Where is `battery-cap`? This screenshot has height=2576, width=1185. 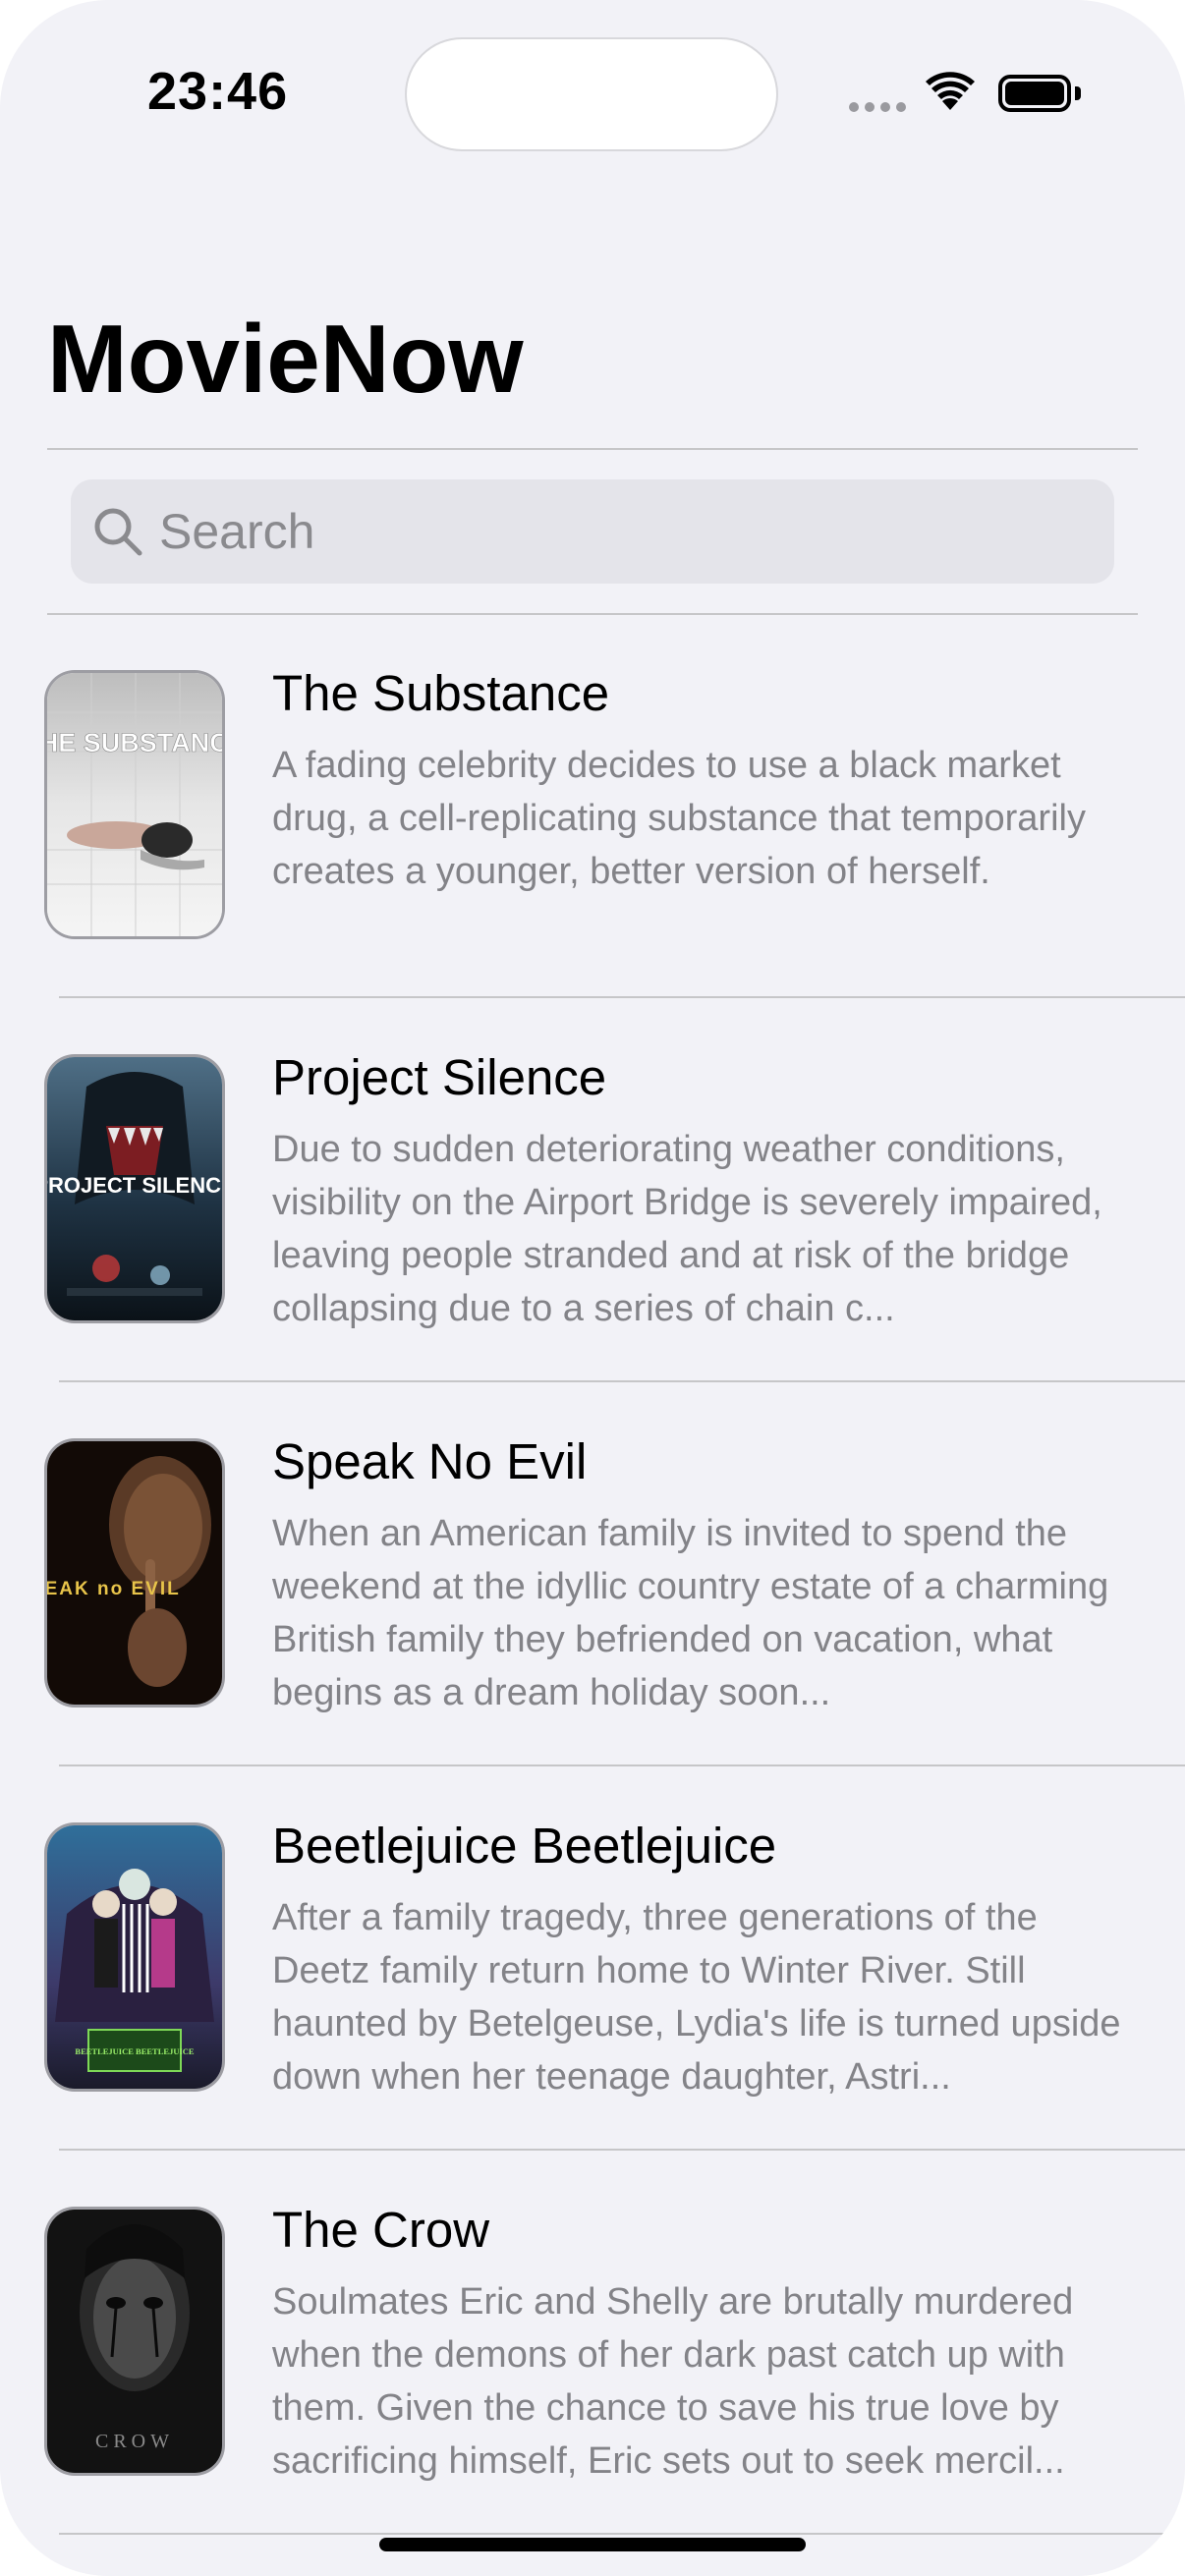 battery-cap is located at coordinates (1078, 93).